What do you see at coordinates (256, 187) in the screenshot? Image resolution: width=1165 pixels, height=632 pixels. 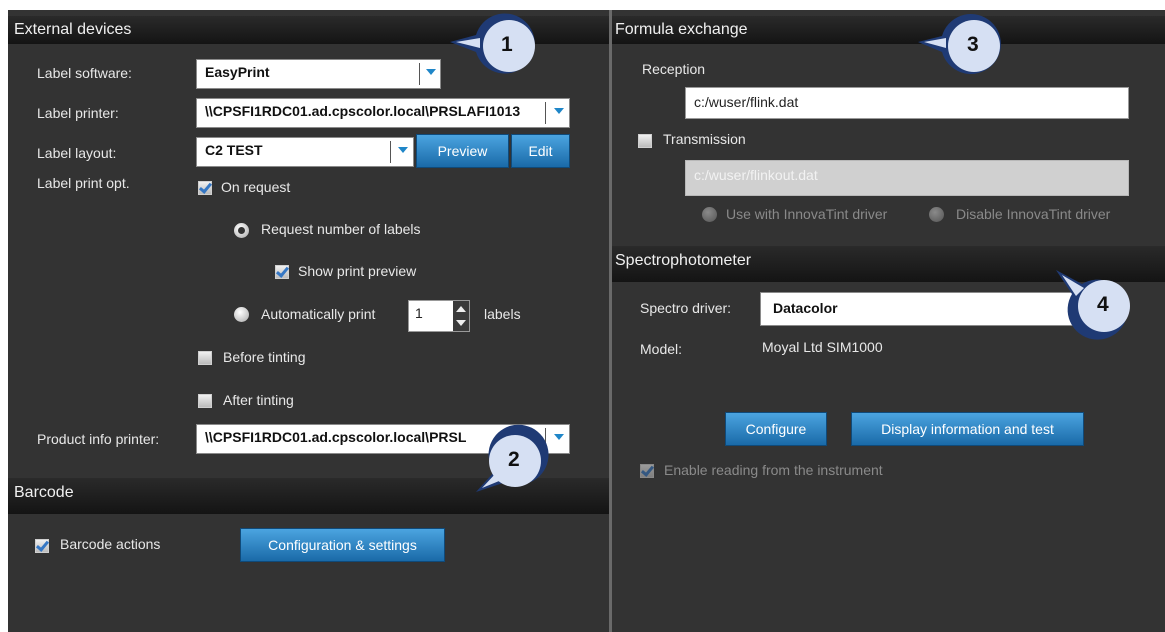 I see `on-request-label: On request` at bounding box center [256, 187].